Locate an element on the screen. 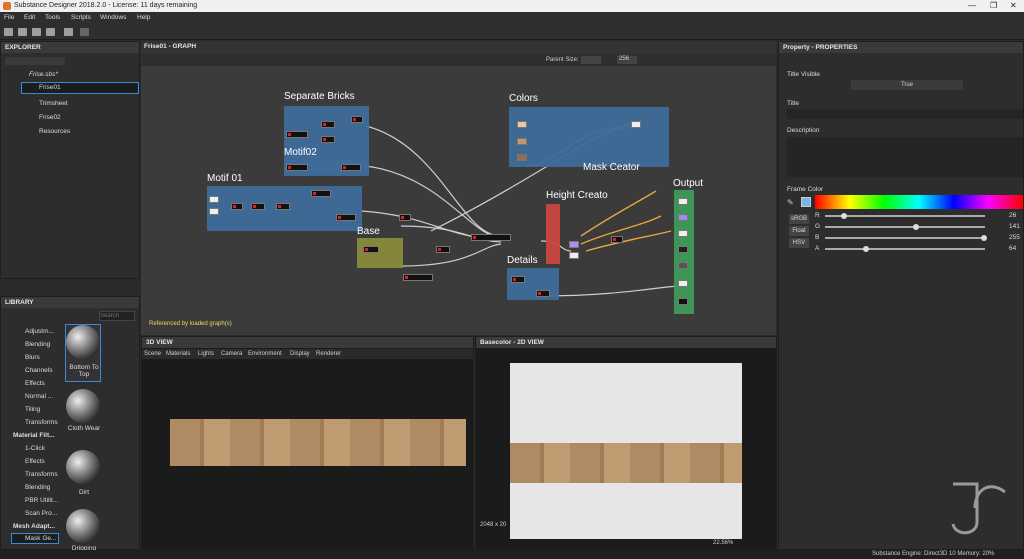 Image resolution: width=1024 pixels, height=559 pixels. mode-float-button: Float is located at coordinates (799, 231).